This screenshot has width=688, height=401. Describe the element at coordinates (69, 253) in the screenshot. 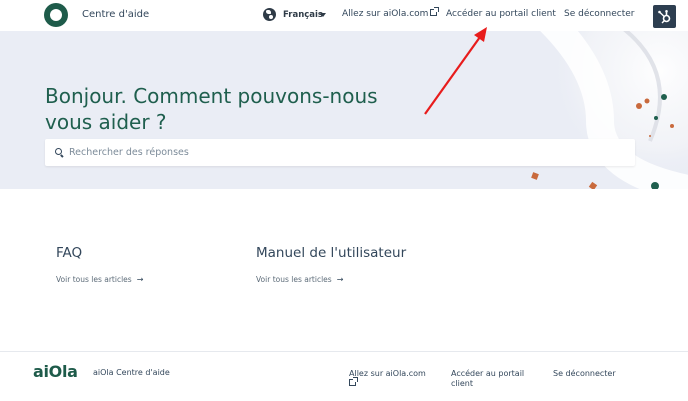

I see `category-title: FAQ` at that location.